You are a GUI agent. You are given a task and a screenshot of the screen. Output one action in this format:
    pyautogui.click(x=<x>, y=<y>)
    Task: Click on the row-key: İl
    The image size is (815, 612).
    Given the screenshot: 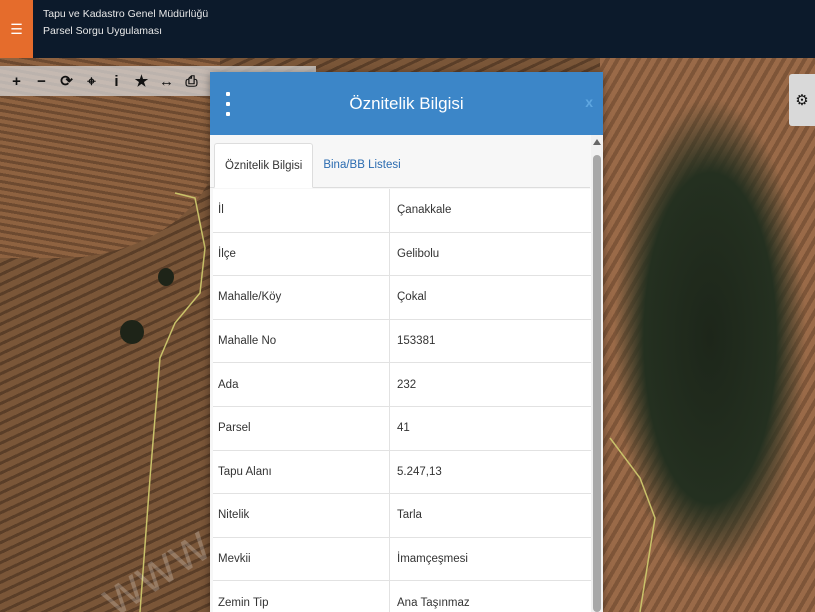 What is the action you would take?
    pyautogui.click(x=301, y=210)
    